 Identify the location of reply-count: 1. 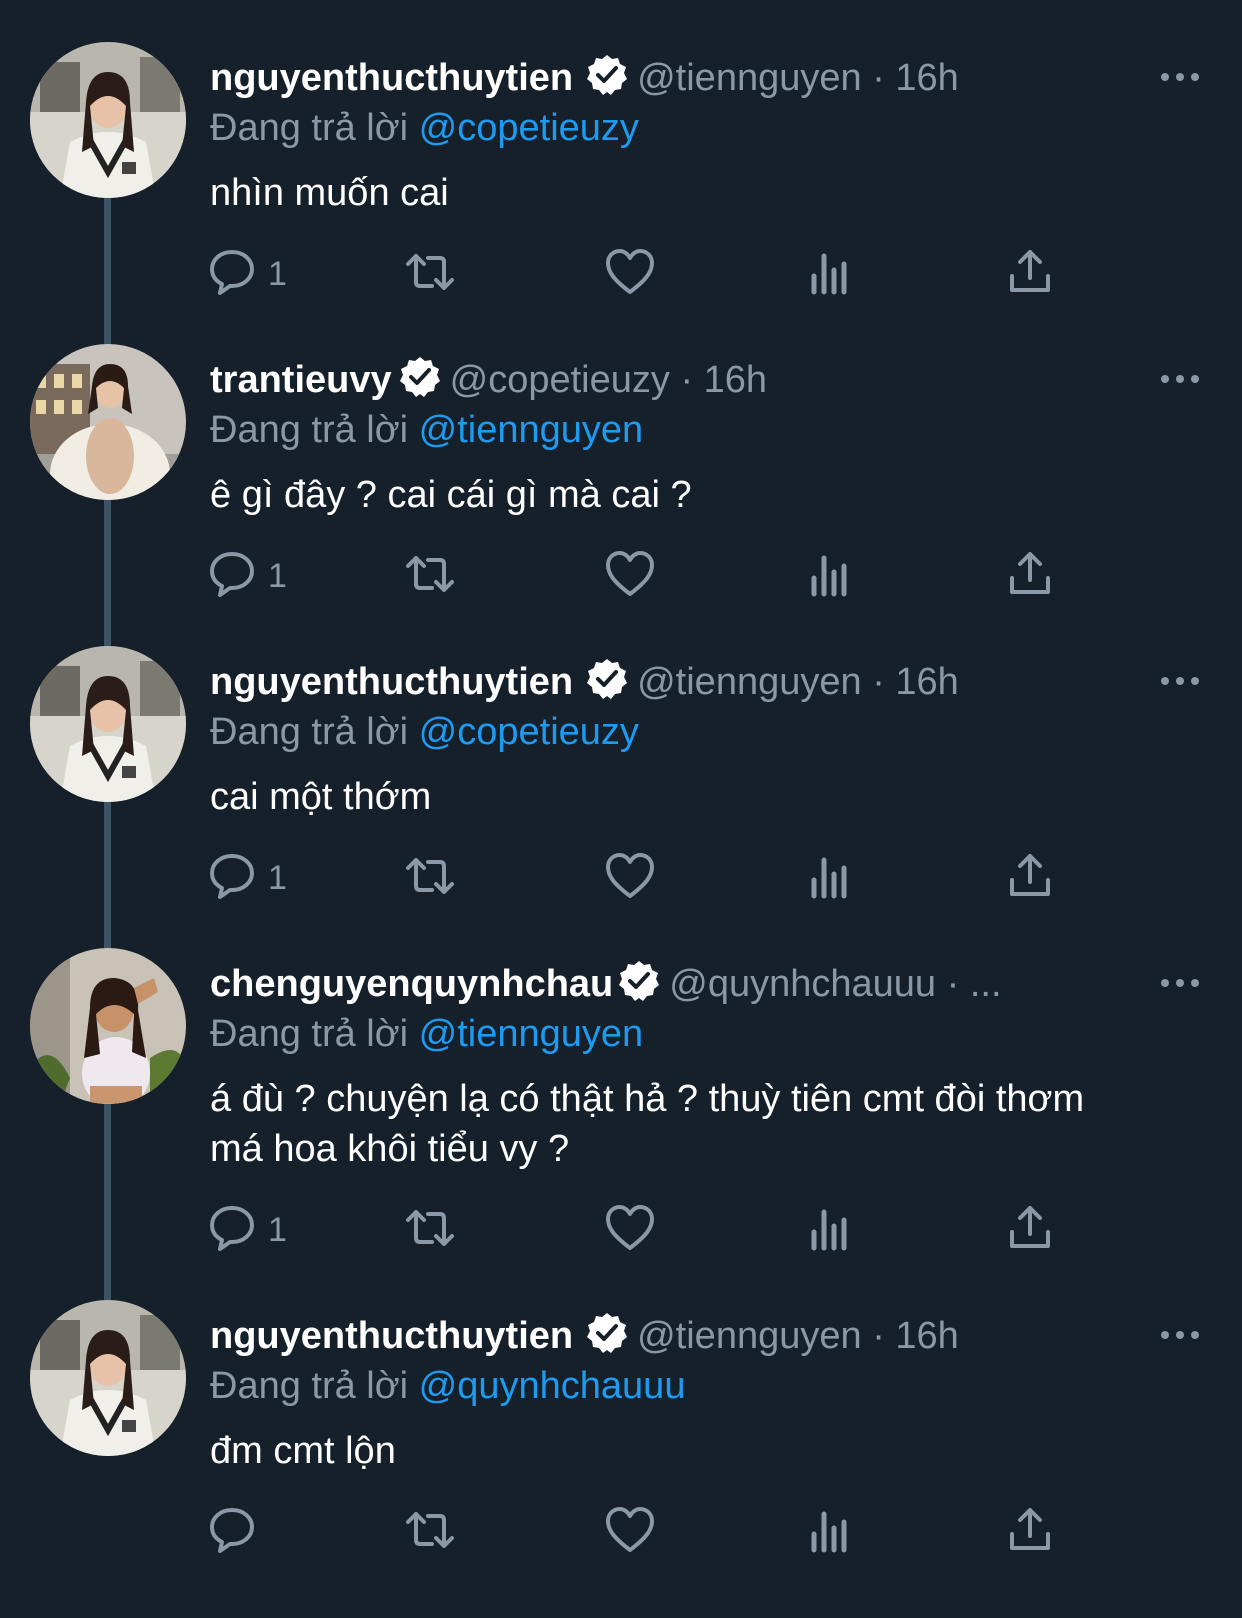
(277, 576).